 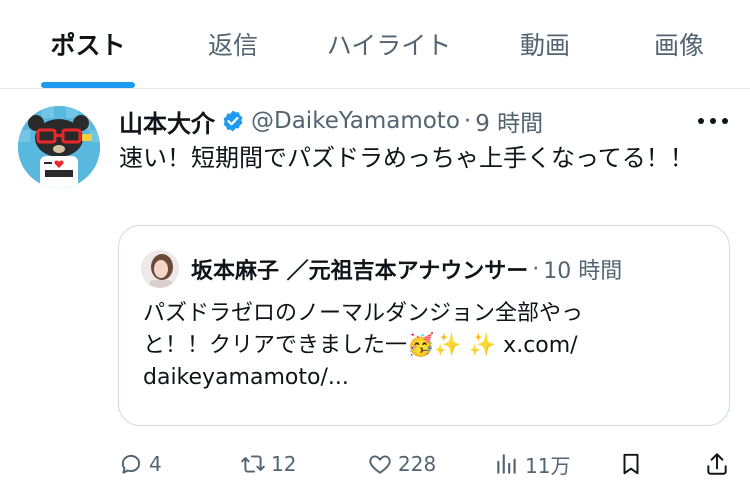 I want to click on views-button: 11万, so click(x=532, y=464).